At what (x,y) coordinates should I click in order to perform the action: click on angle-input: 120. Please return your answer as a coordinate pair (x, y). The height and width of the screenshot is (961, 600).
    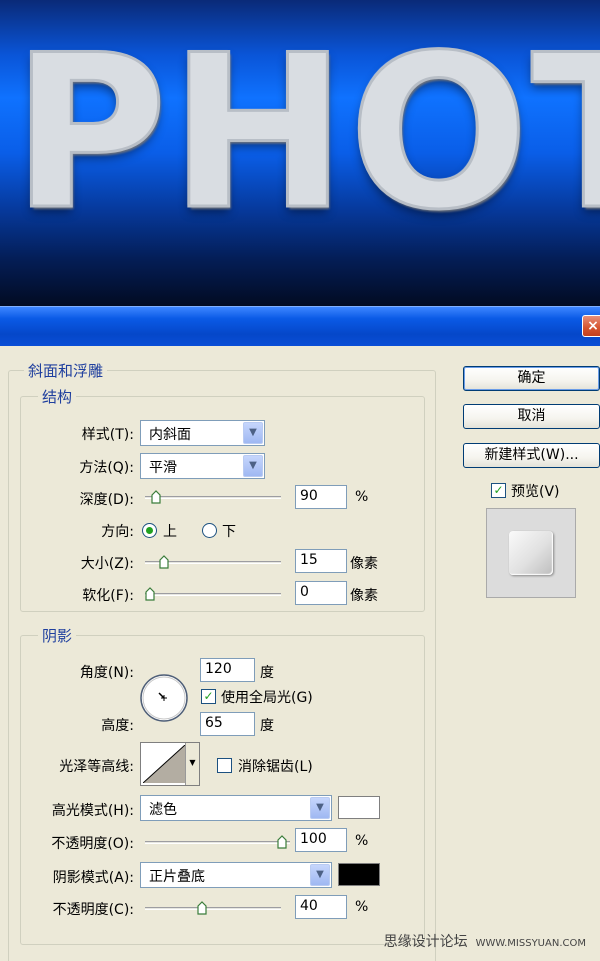
    Looking at the image, I should click on (227, 670).